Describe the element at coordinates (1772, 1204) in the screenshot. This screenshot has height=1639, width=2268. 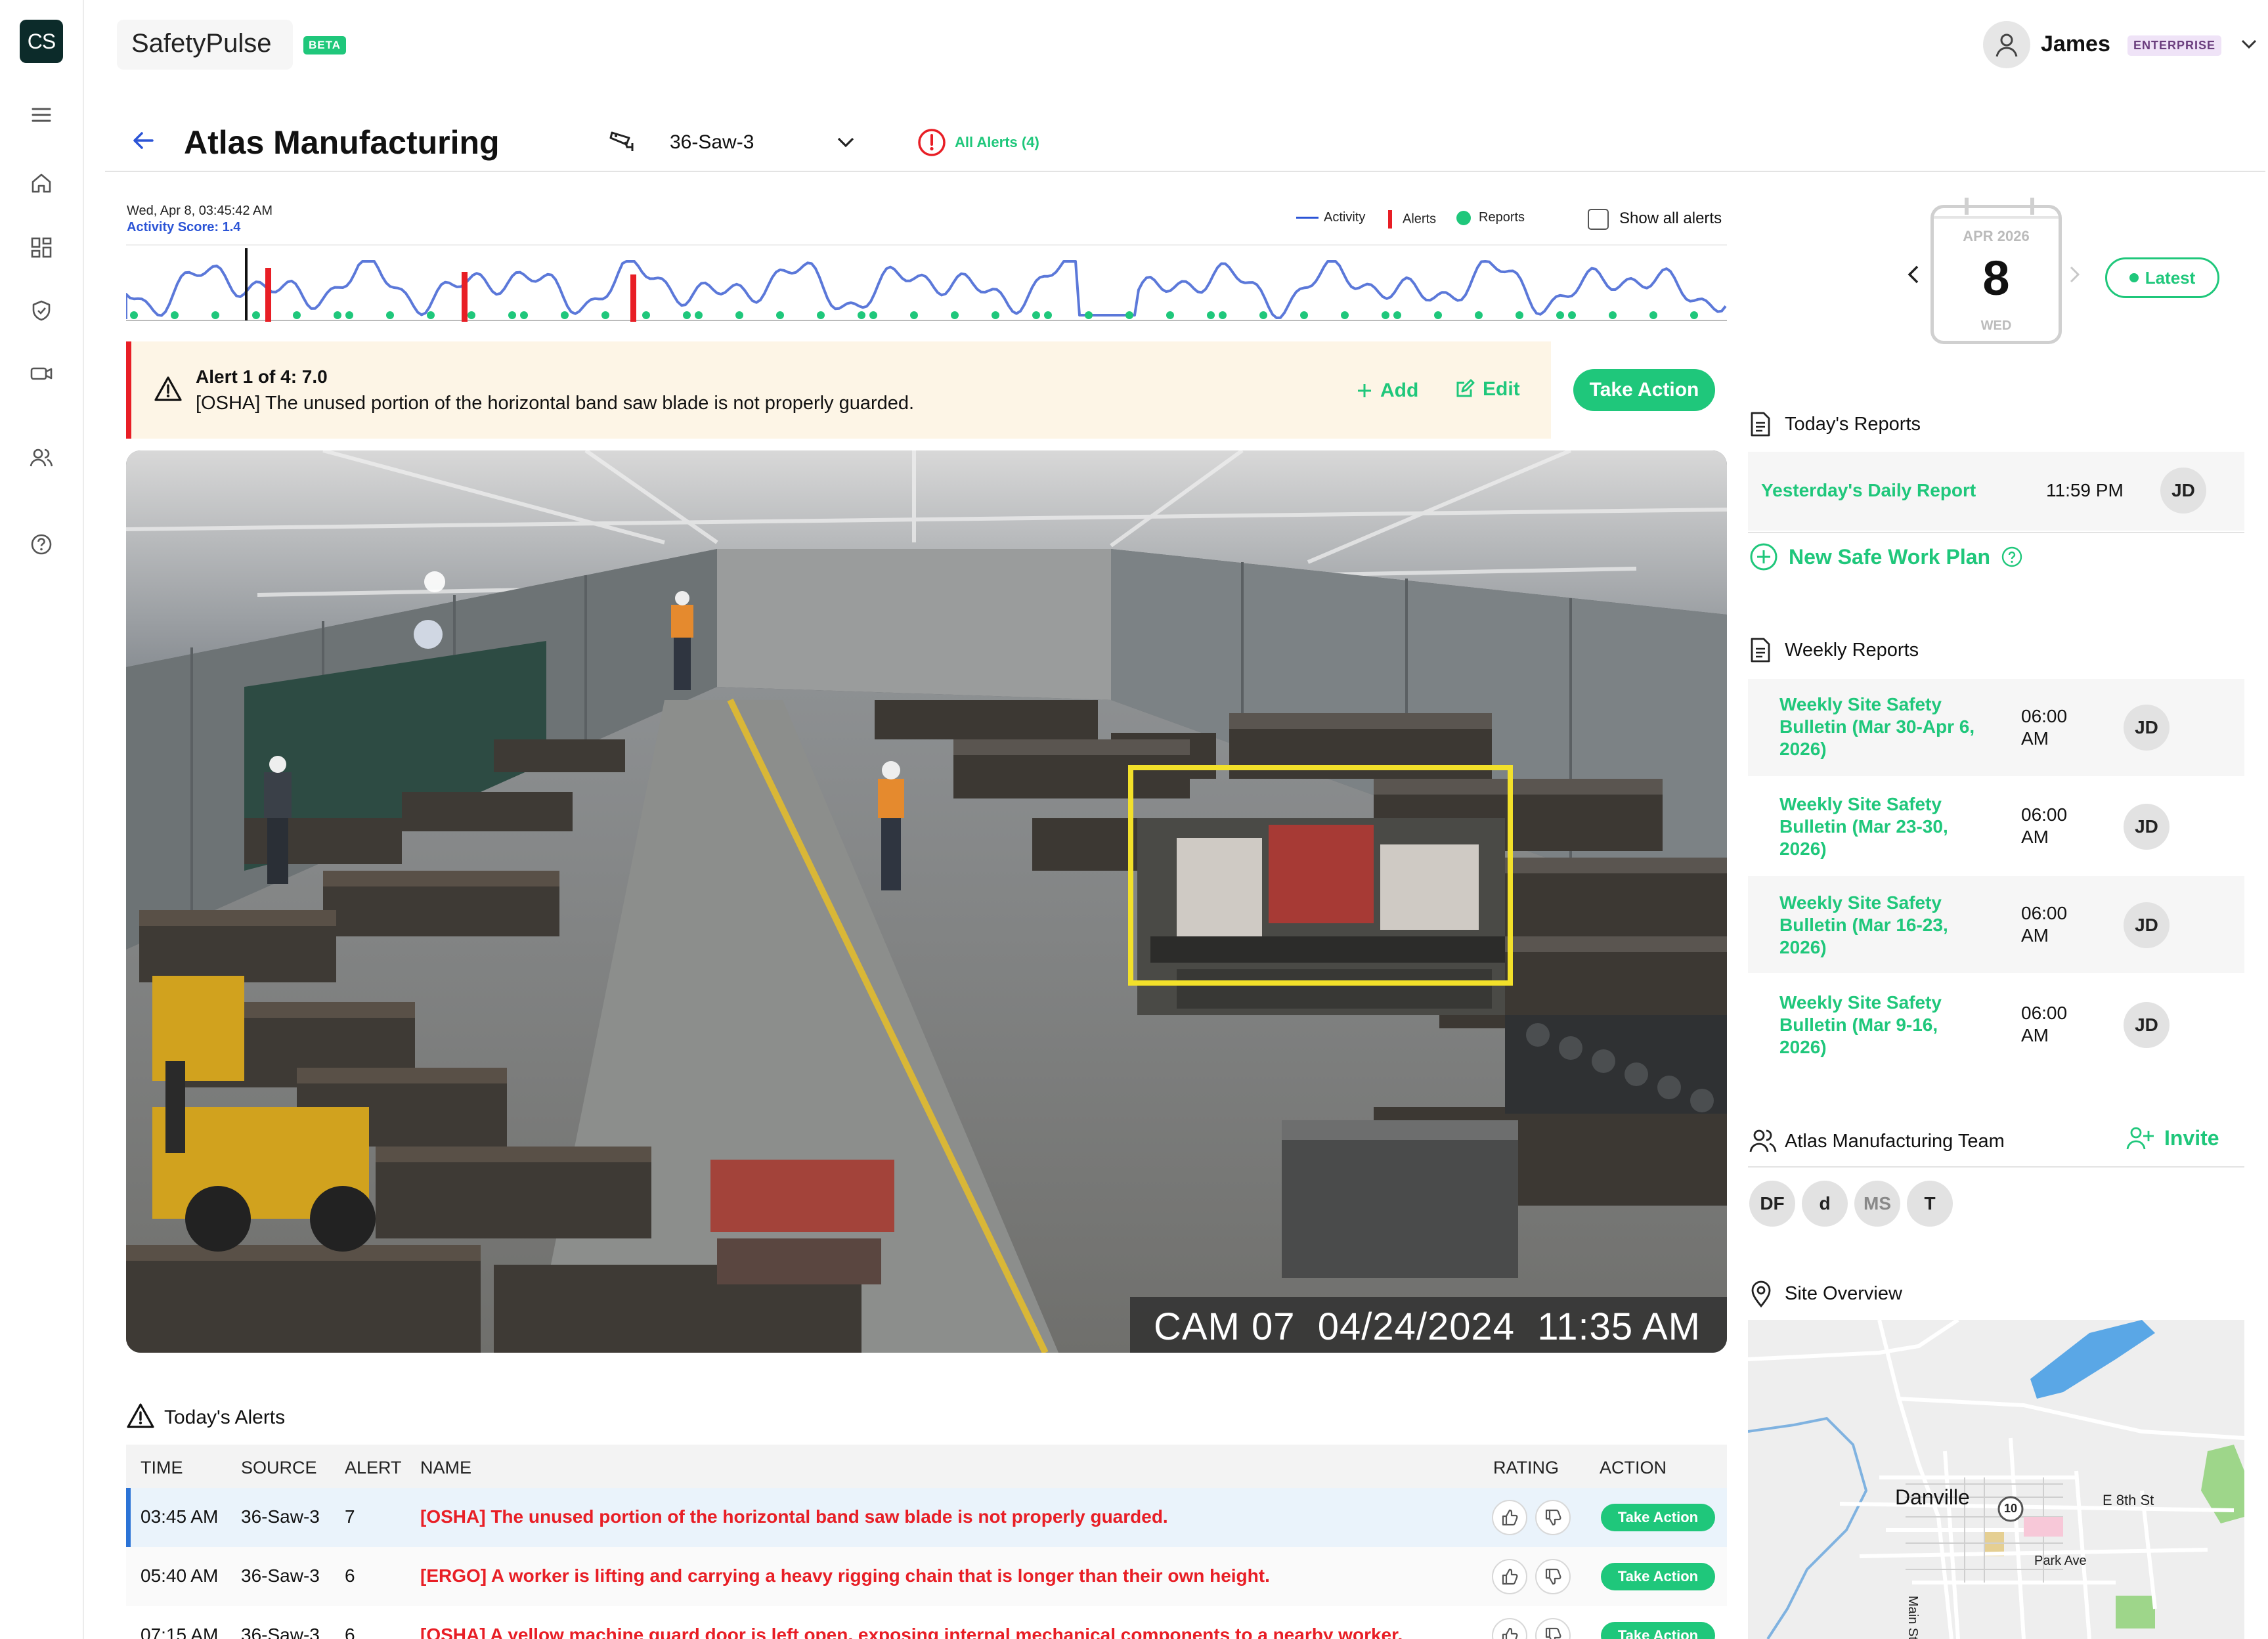
I see `team-member-avatar: DF` at that location.